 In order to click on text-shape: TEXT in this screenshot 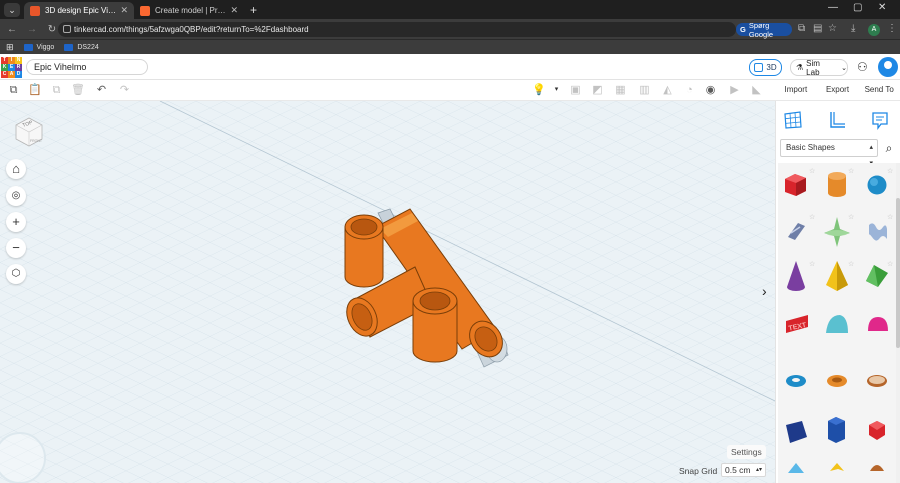, I will do `click(797, 324)`.